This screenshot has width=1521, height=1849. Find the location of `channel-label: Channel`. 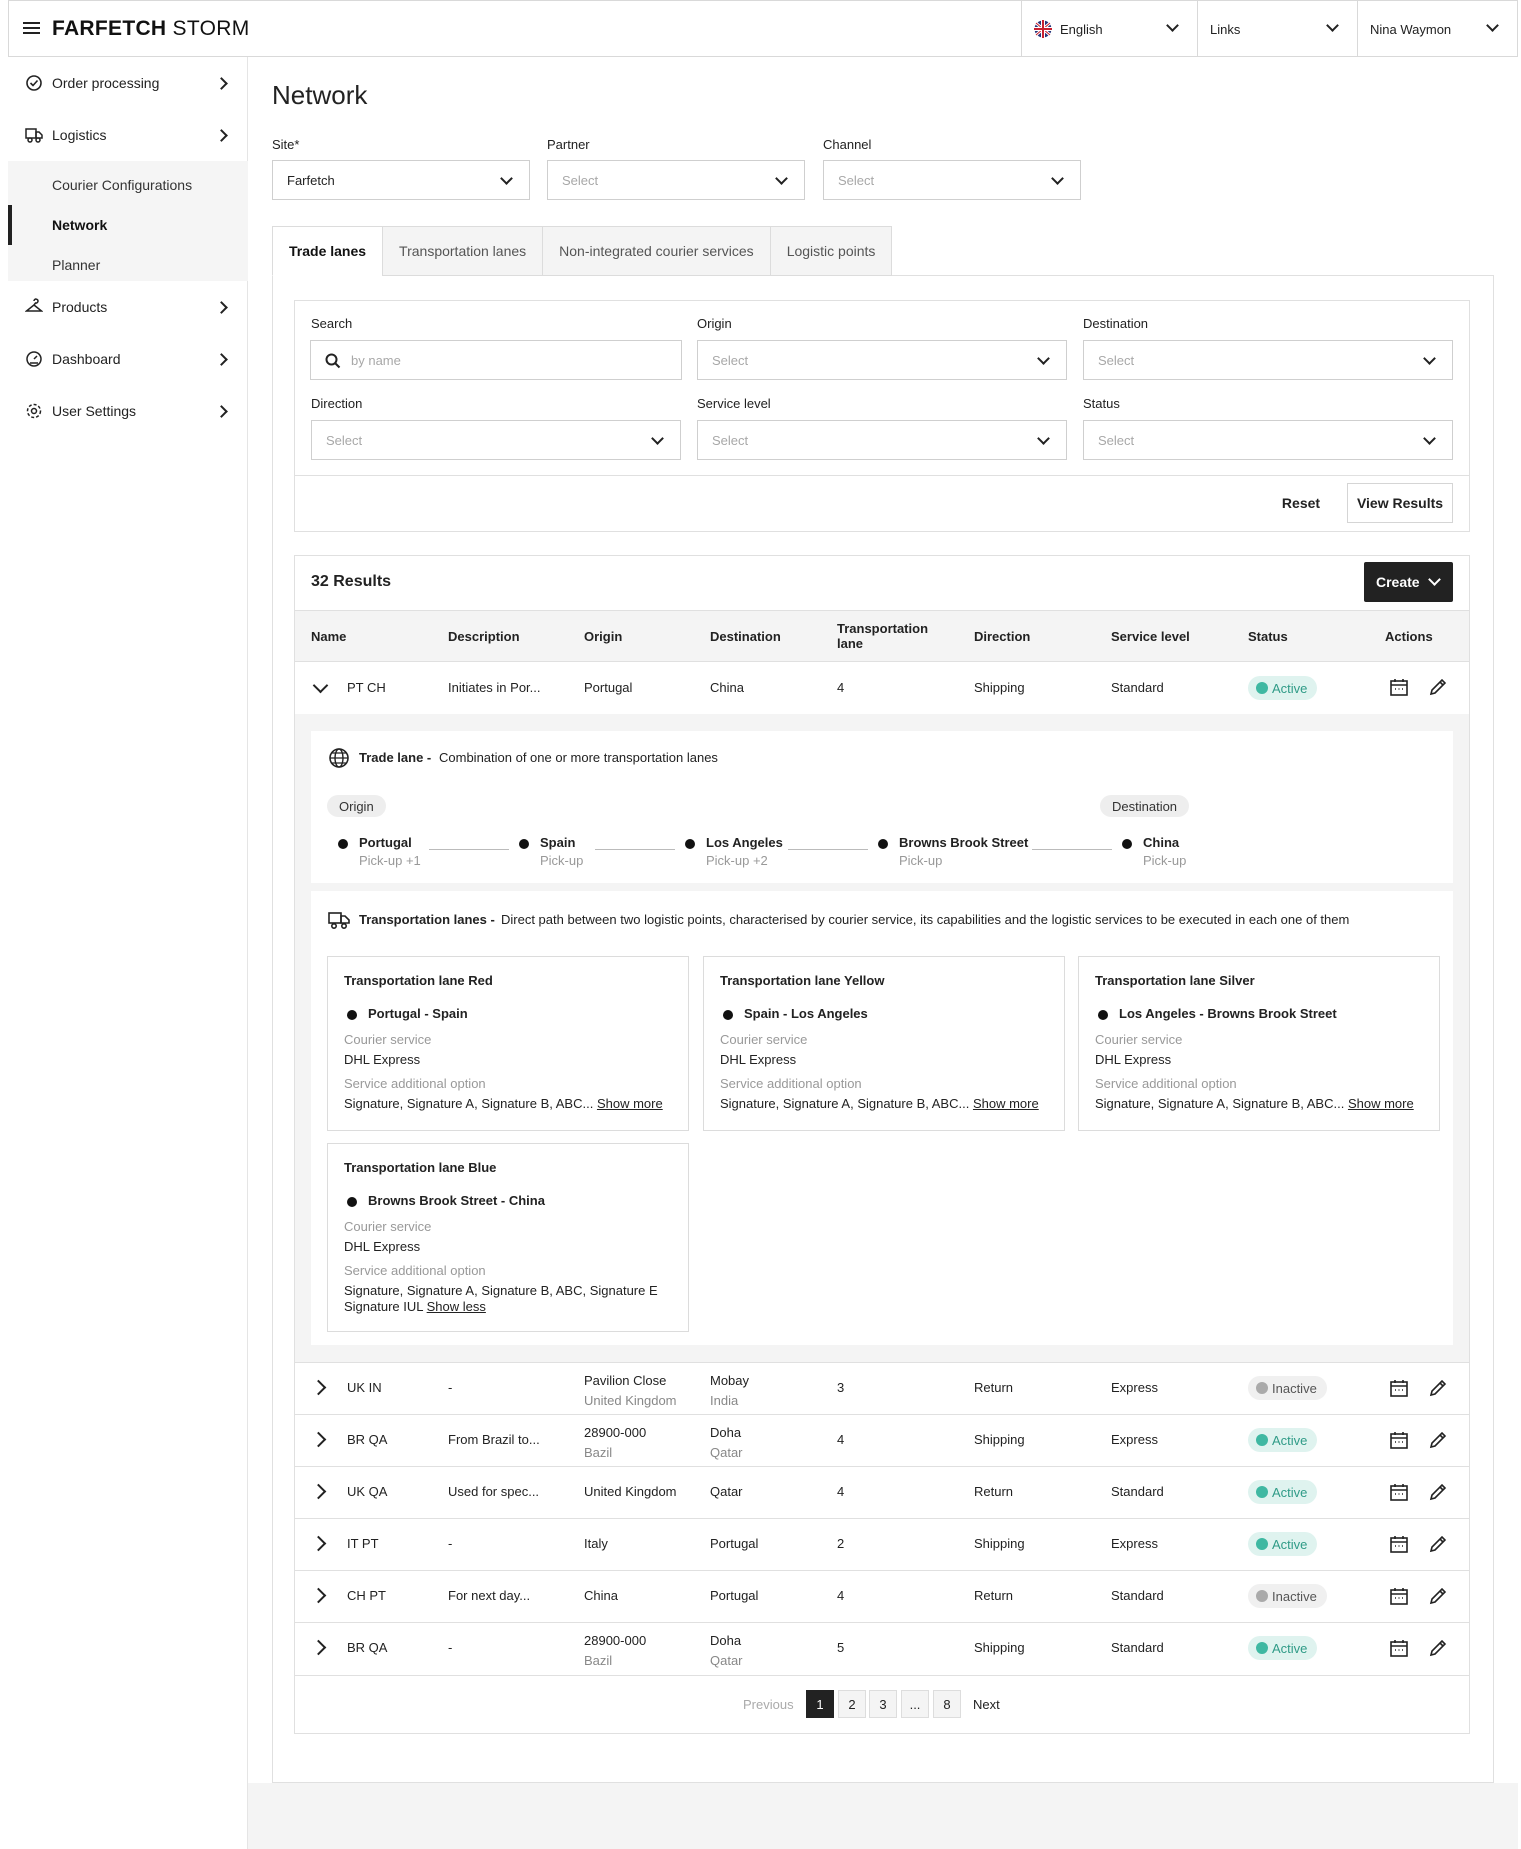

channel-label: Channel is located at coordinates (847, 144).